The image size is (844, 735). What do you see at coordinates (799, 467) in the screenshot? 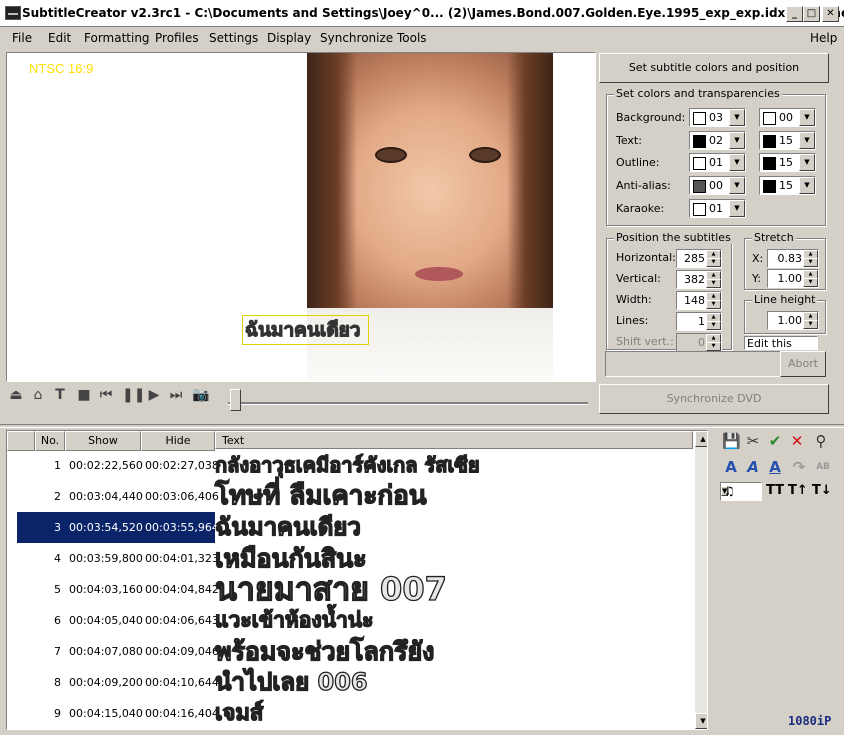
I see `redo-icon: ↷` at bounding box center [799, 467].